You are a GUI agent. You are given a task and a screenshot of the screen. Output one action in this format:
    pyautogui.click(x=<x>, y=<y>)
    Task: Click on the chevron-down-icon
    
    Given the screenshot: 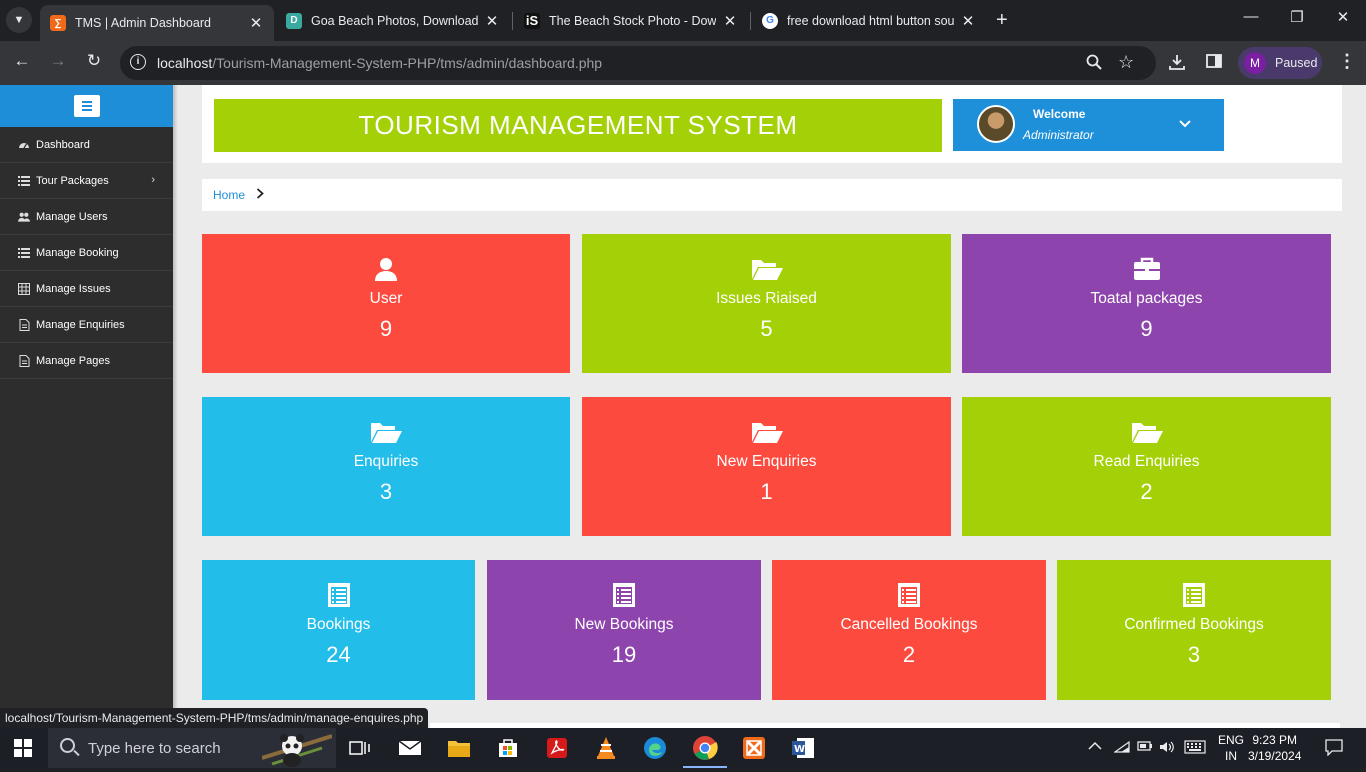 What is the action you would take?
    pyautogui.click(x=1185, y=123)
    